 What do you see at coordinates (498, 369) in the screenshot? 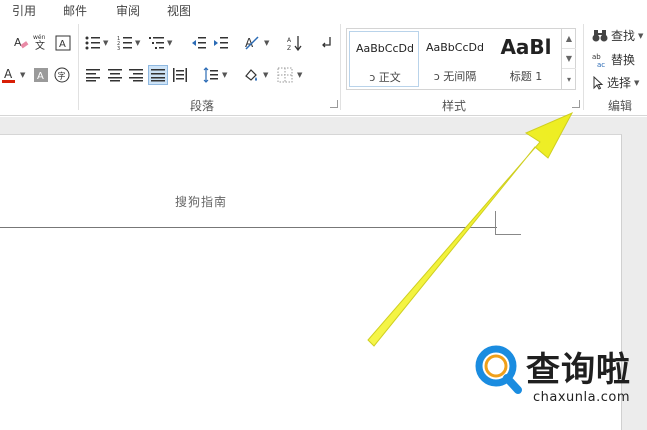
I see `search-logo-icon` at bounding box center [498, 369].